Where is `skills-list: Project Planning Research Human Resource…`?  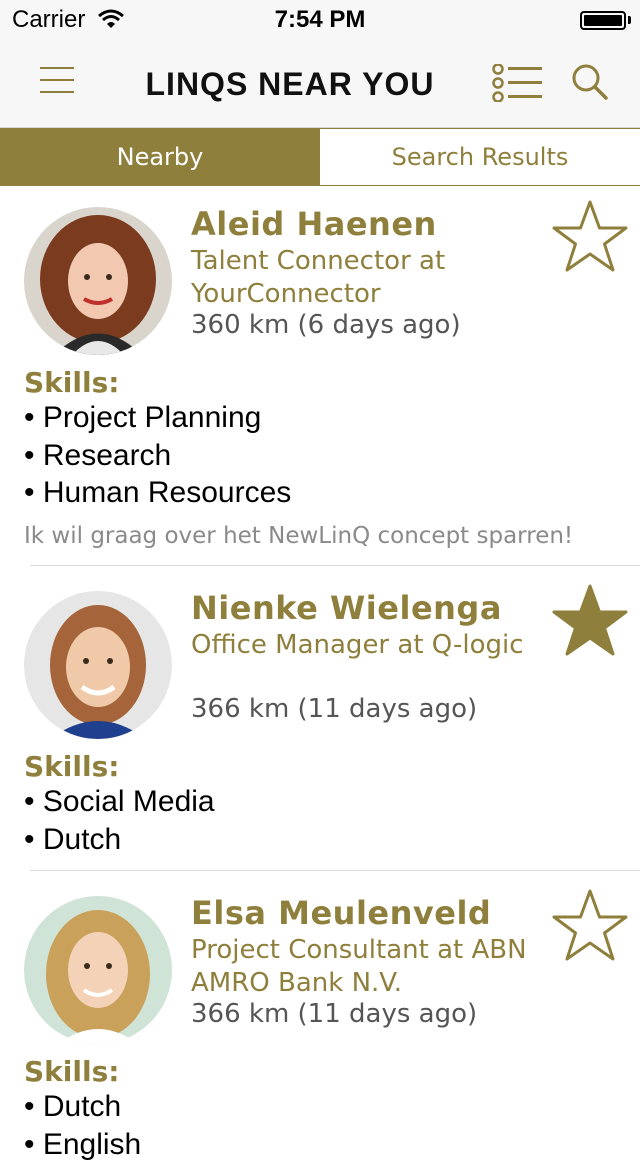
skills-list: Project Planning Research Human Resource… is located at coordinates (157, 455).